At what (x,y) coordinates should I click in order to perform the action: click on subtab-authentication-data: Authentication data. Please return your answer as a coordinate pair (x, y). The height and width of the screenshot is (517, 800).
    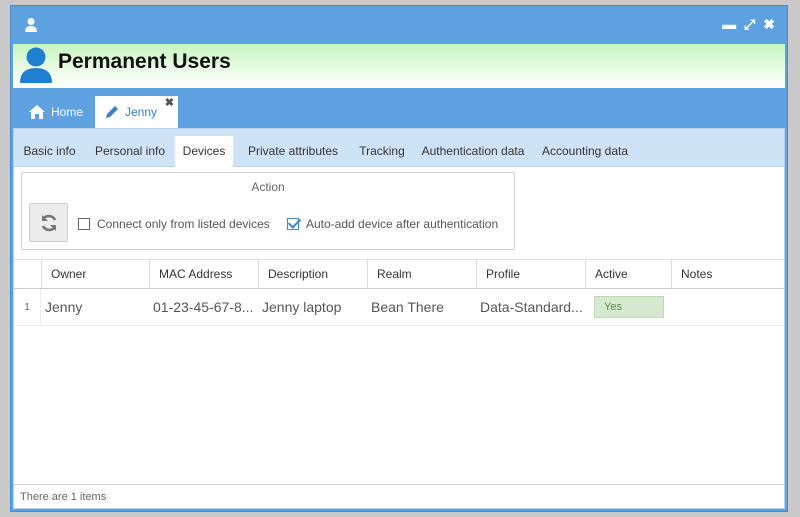
    Looking at the image, I should click on (473, 151).